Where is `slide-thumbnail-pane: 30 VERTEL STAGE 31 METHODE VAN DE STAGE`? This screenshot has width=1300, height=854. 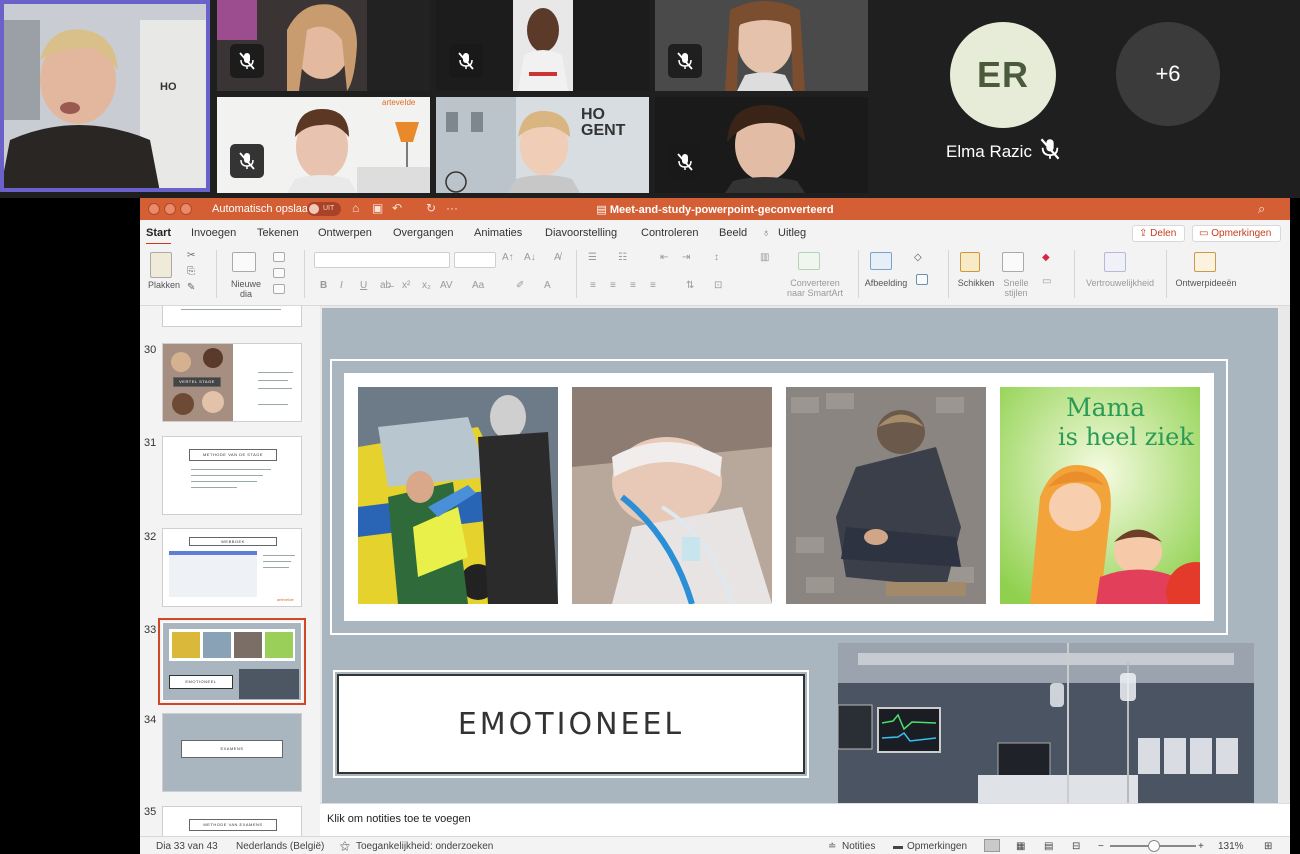 slide-thumbnail-pane: 30 VERTEL STAGE 31 METHODE VAN DE STAGE is located at coordinates (230, 572).